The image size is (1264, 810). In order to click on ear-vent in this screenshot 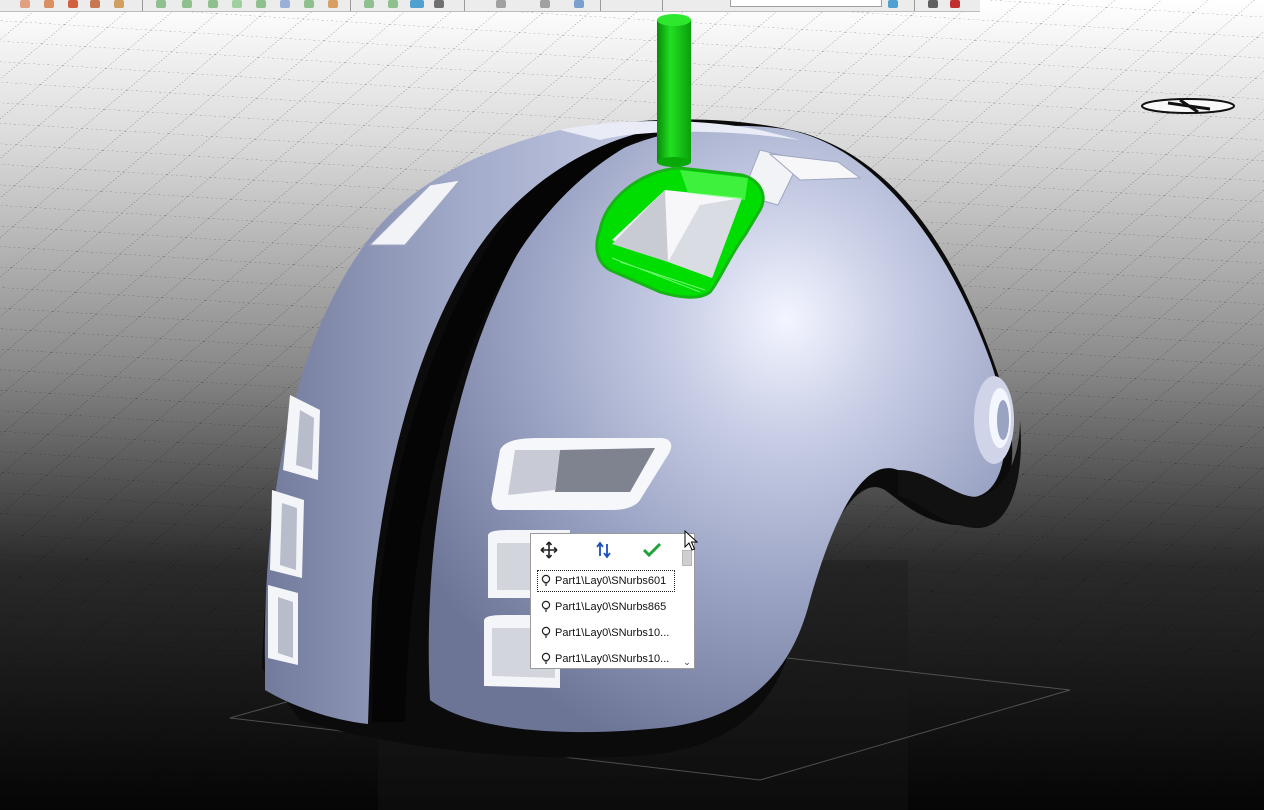, I will do `click(994, 420)`.